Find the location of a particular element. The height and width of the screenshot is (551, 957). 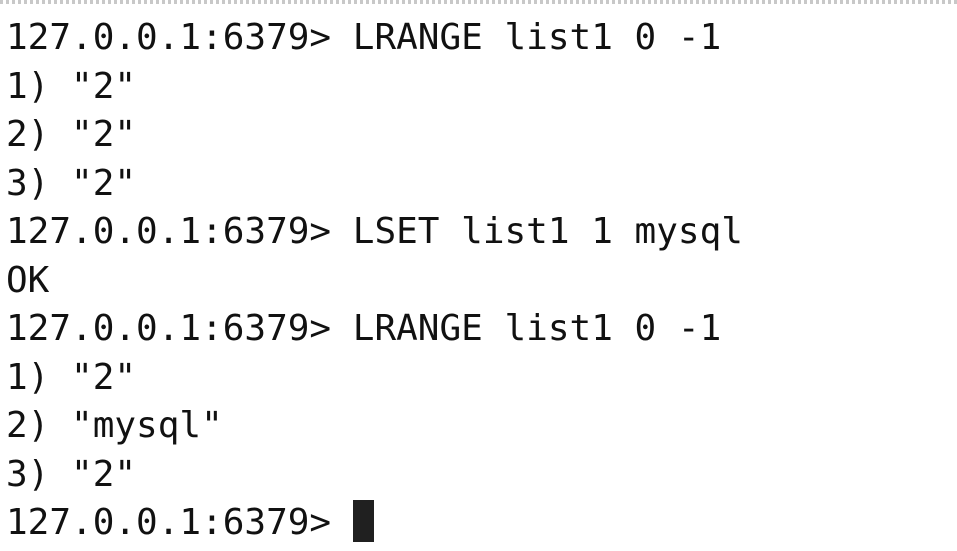

window-top-border is located at coordinates (478, 2).